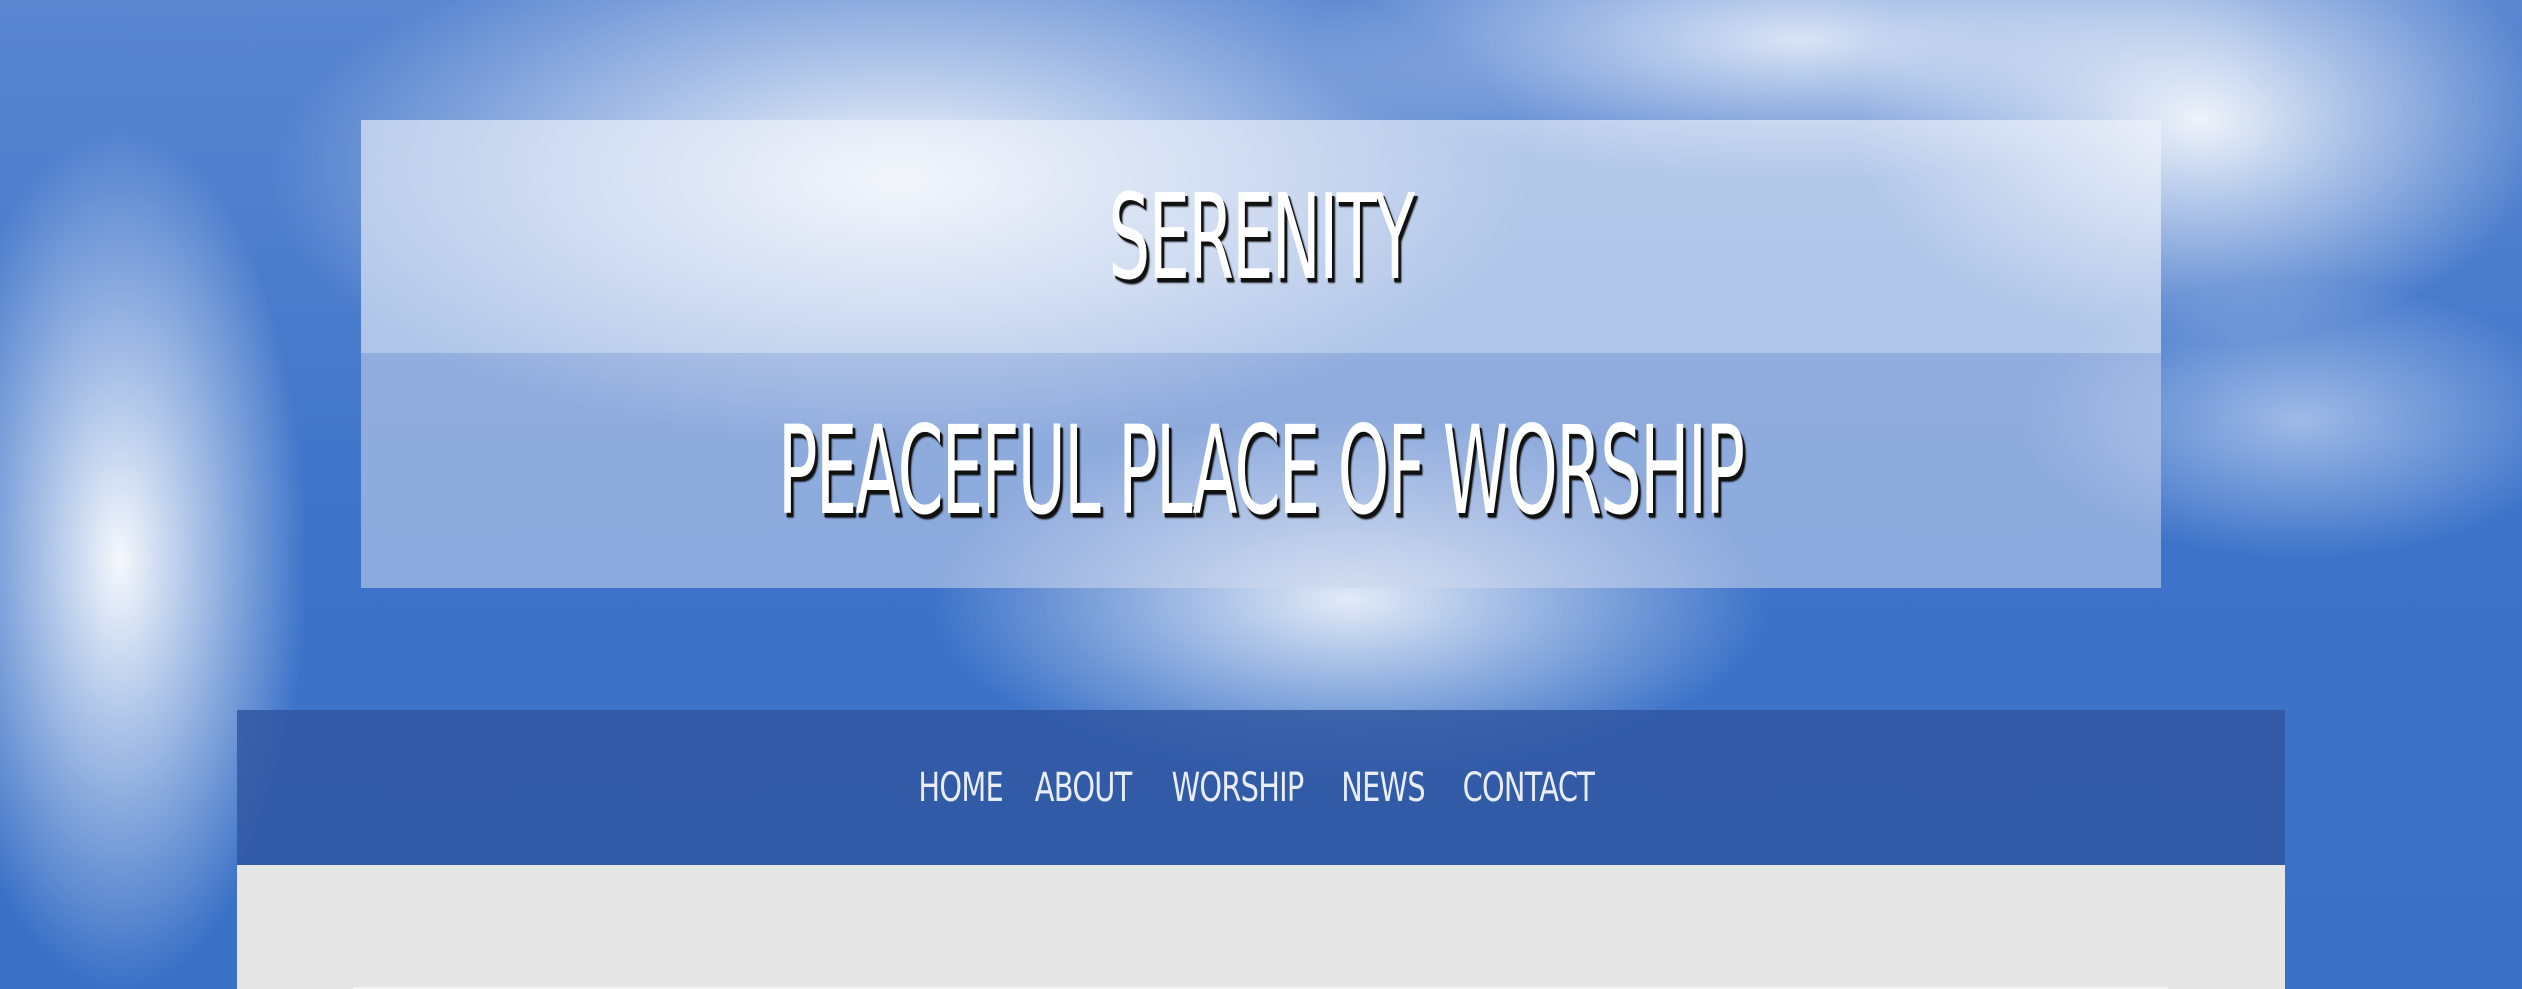 This screenshot has height=989, width=2522. I want to click on nav-item-home: HOME, so click(961, 788).